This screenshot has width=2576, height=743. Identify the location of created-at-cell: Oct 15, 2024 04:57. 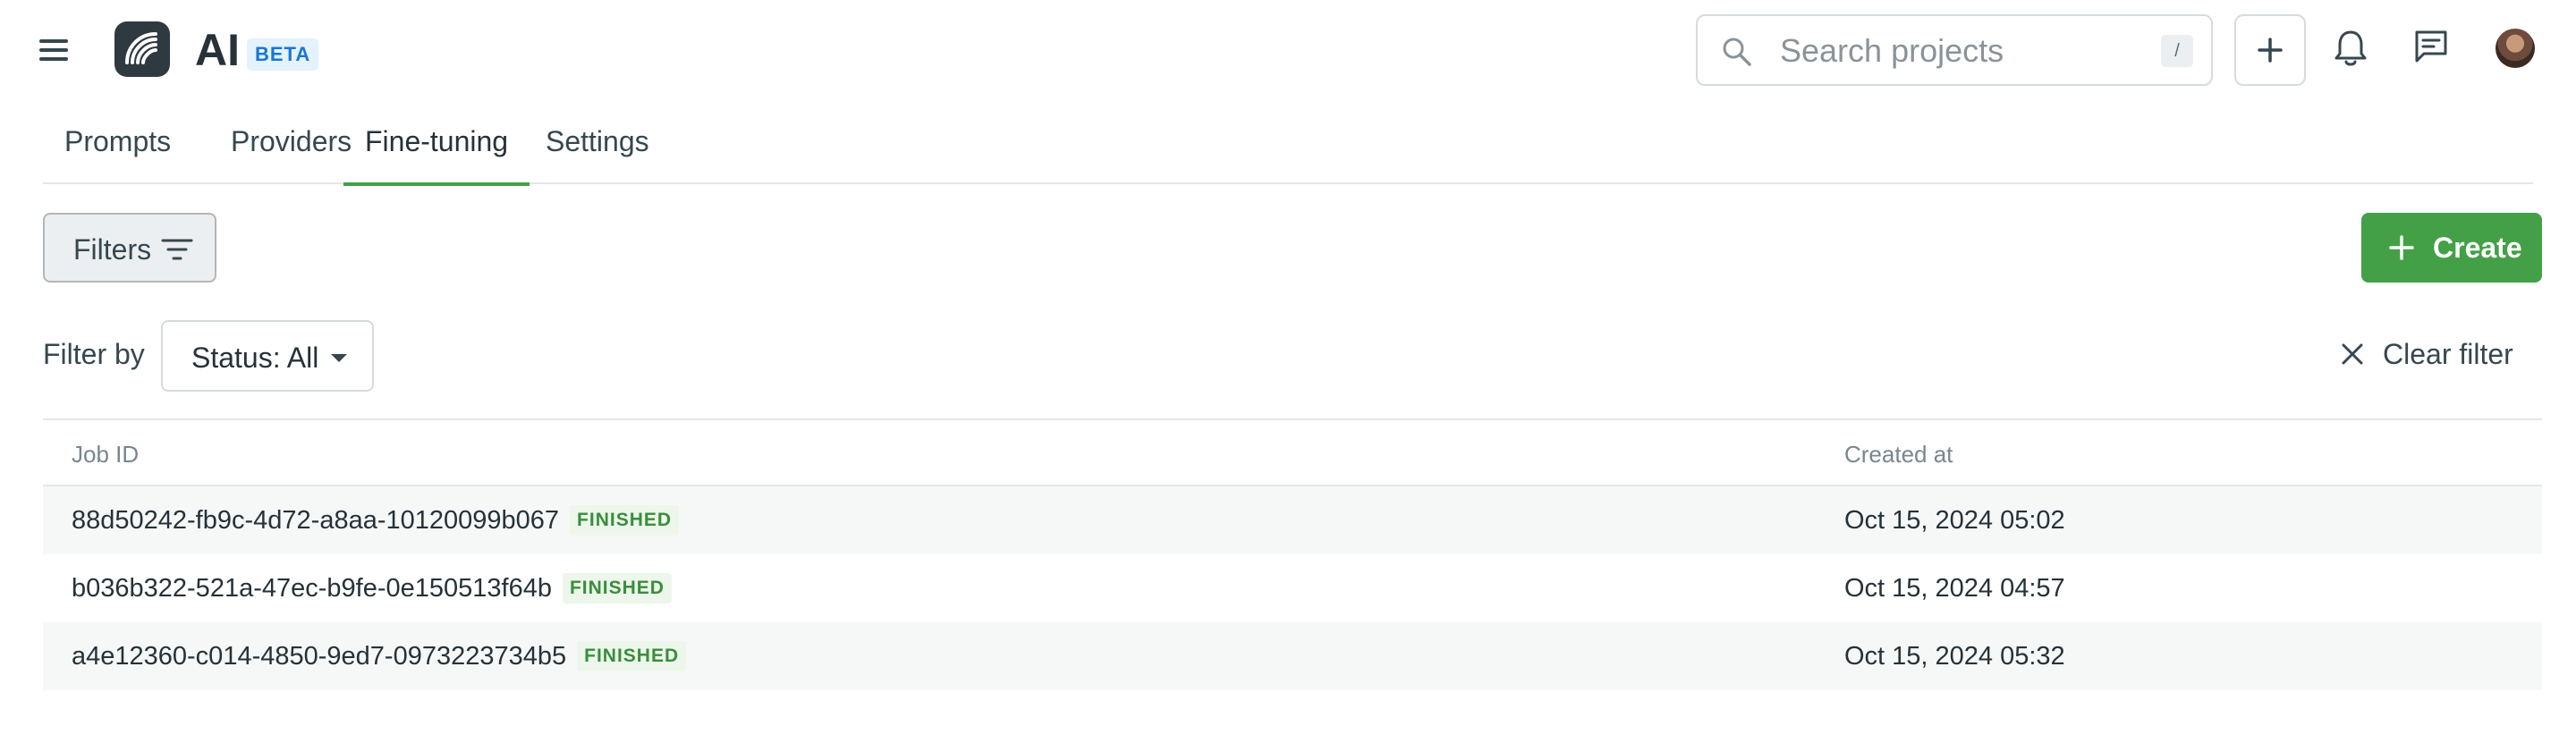
(1954, 588).